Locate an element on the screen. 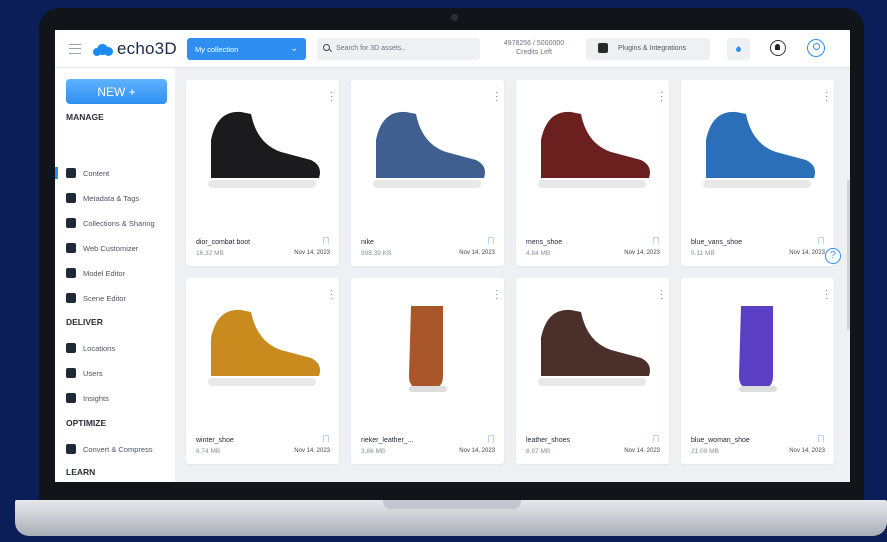 The width and height of the screenshot is (887, 542). file-icon is located at coordinates (71, 449).